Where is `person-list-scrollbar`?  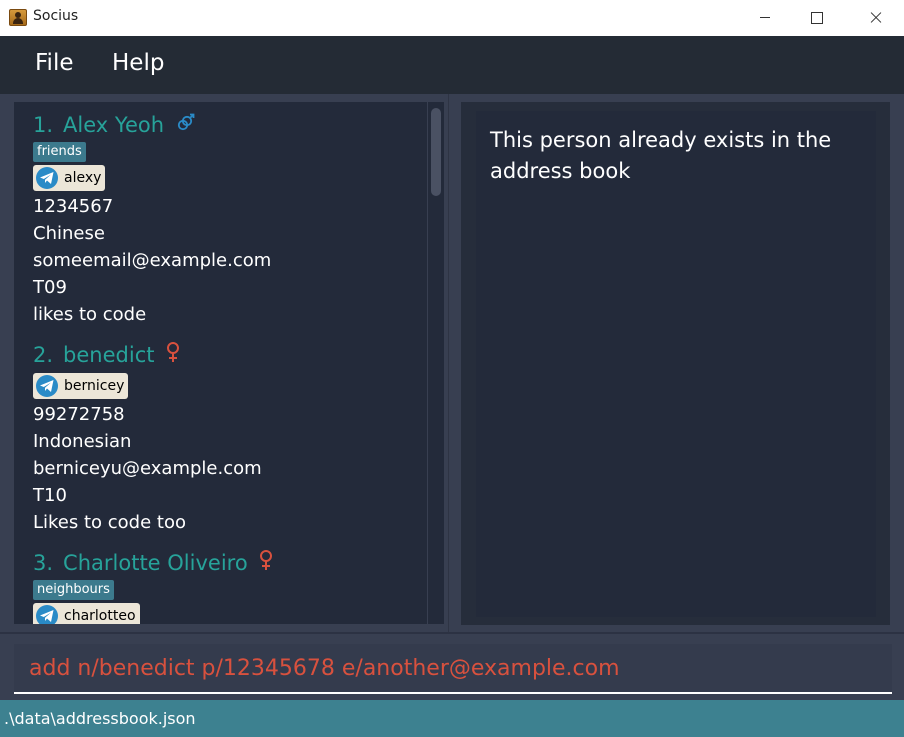
person-list-scrollbar is located at coordinates (436, 363).